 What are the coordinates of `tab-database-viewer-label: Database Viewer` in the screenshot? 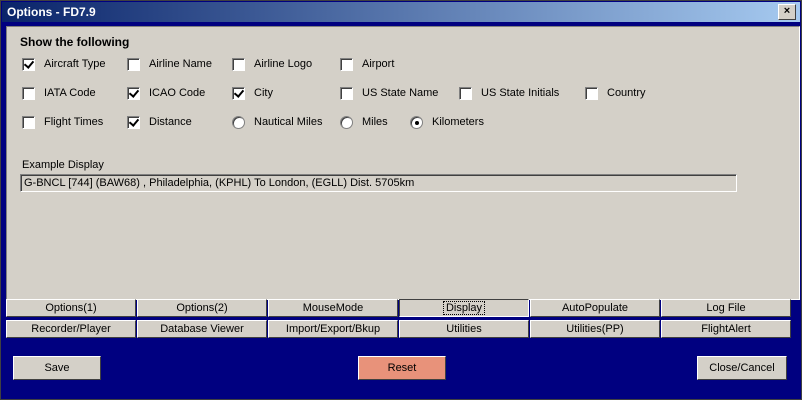 It's located at (202, 329).